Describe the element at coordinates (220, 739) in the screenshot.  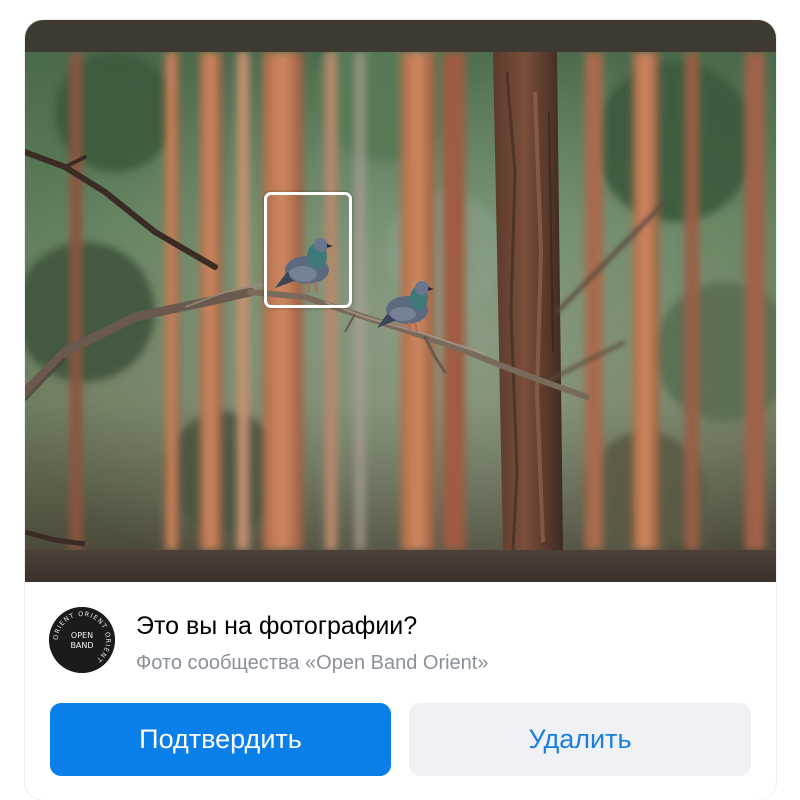
I see `confirm-button: Подтвердить` at that location.